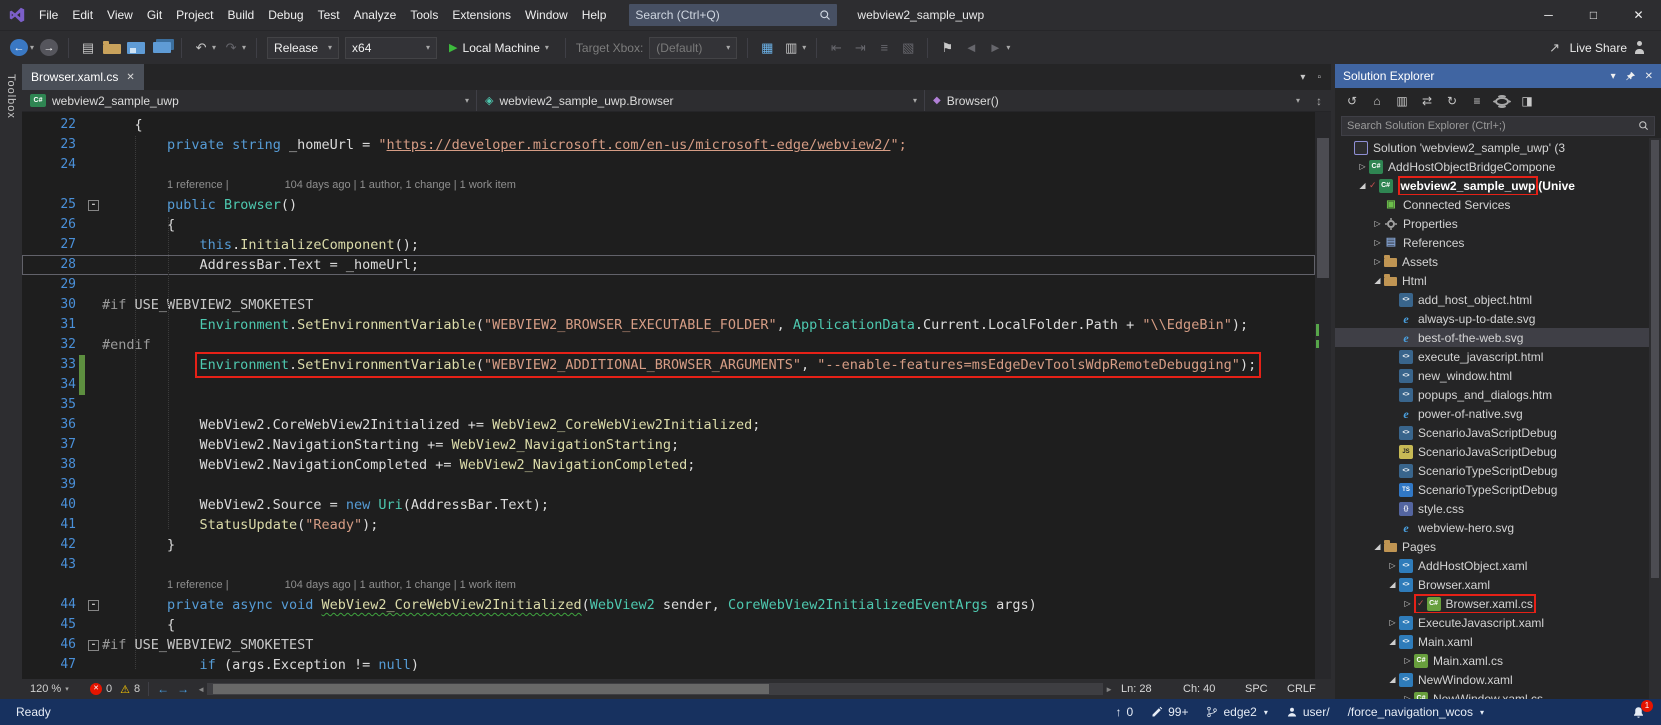  What do you see at coordinates (668, 525) in the screenshot?
I see `code-line-41: 41 StatusUpdate("Ready");` at bounding box center [668, 525].